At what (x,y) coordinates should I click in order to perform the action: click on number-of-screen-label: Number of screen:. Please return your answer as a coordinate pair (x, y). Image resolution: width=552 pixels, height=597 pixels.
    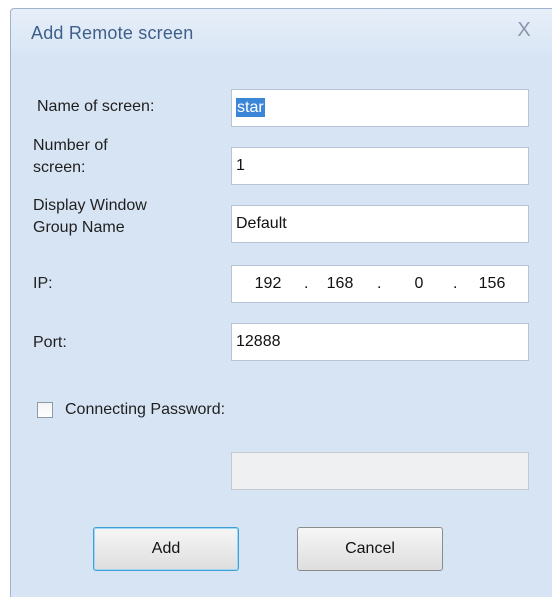
    Looking at the image, I should click on (70, 157).